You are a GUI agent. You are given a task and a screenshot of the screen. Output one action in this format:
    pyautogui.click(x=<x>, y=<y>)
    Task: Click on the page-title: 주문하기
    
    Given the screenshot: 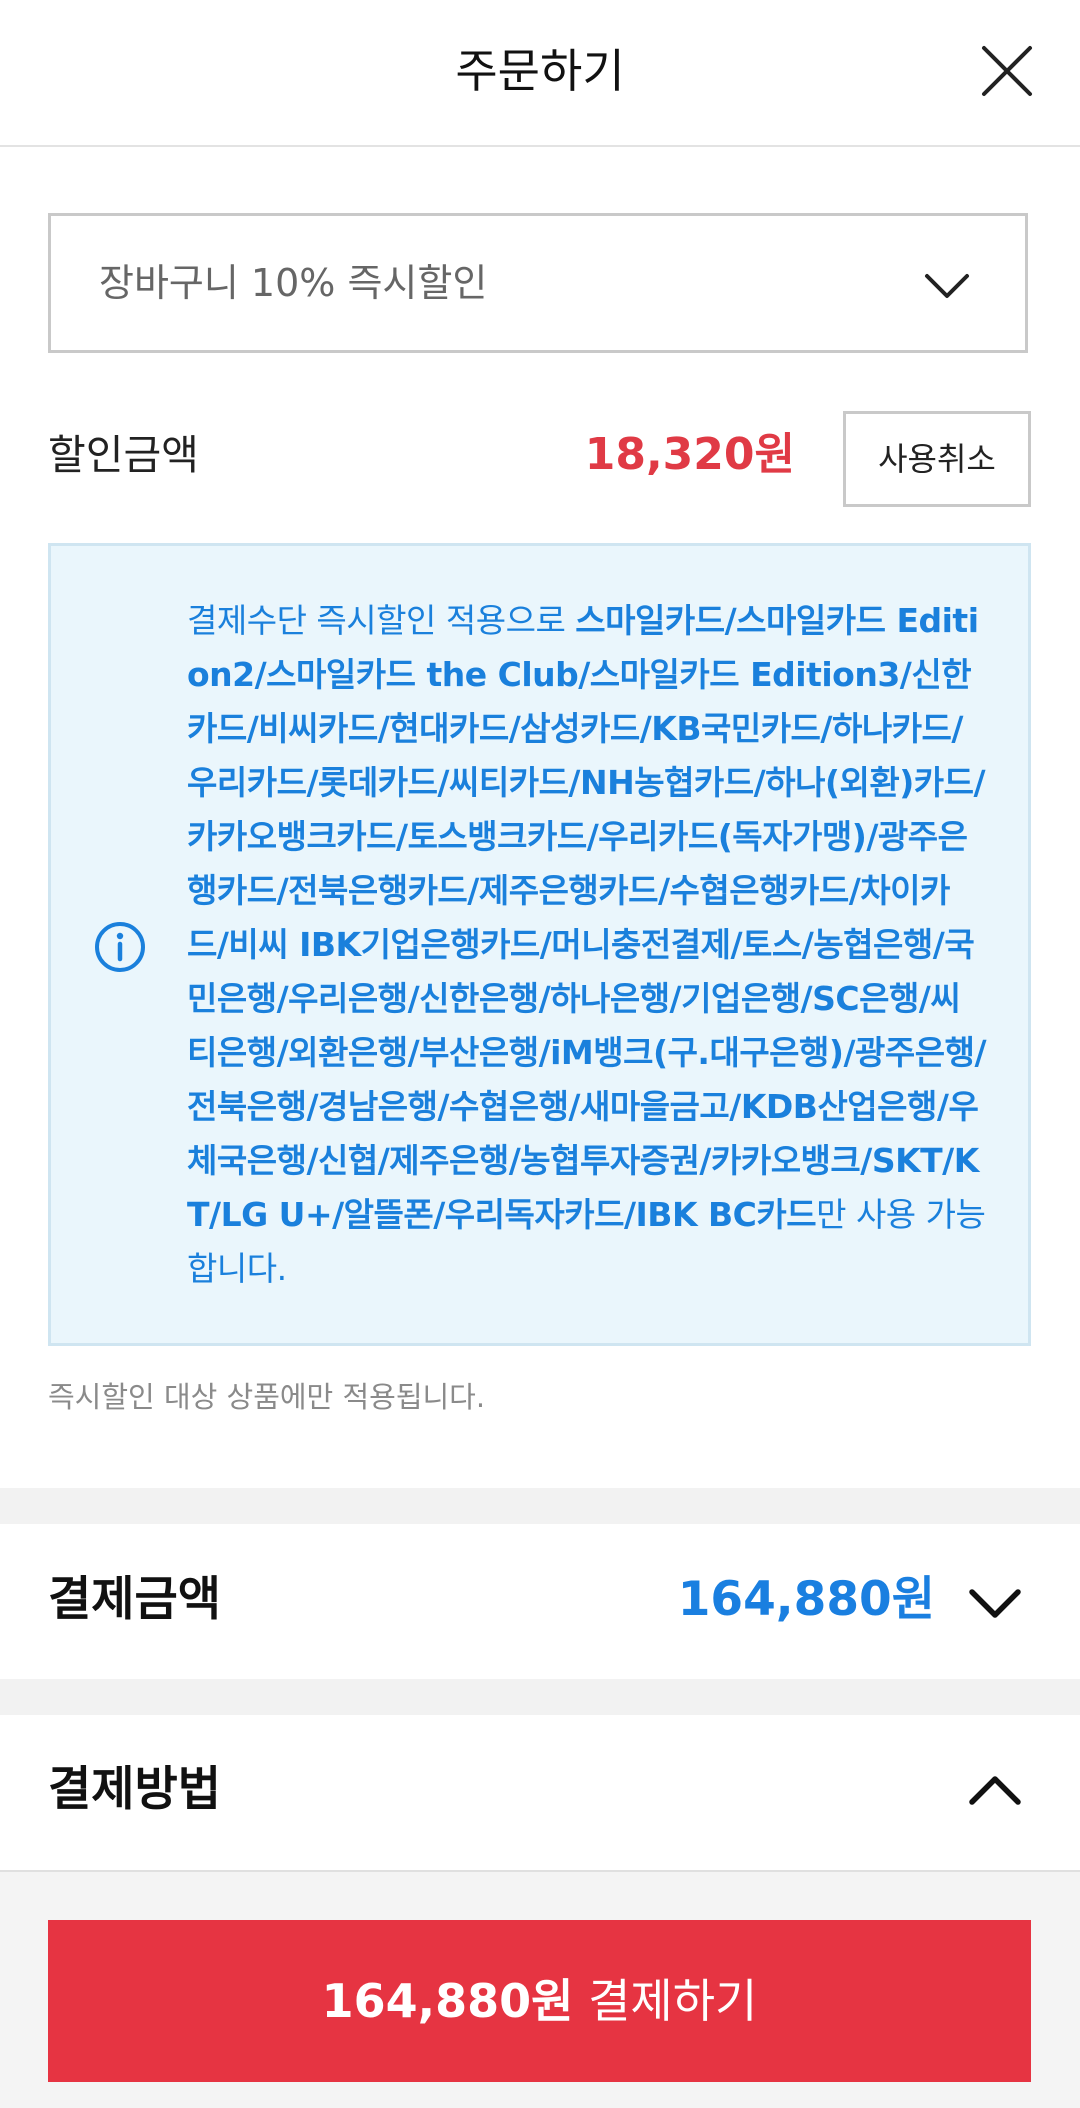 What is the action you would take?
    pyautogui.click(x=540, y=71)
    